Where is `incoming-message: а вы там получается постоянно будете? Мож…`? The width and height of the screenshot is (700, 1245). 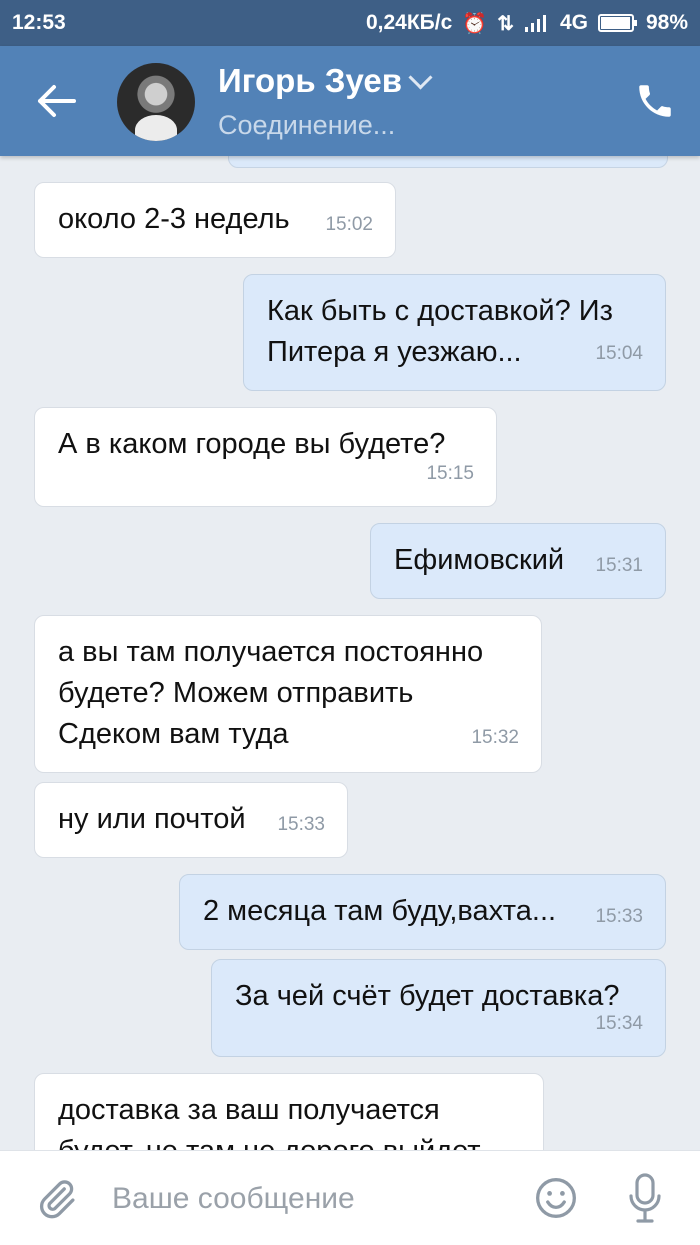 incoming-message: а вы там получается постоянно будете? Мож… is located at coordinates (288, 694).